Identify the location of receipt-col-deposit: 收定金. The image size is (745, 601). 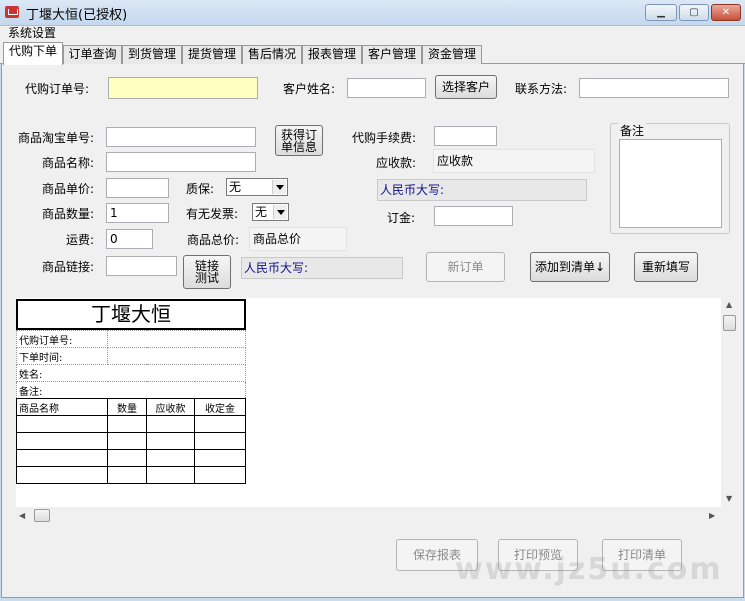
(220, 407).